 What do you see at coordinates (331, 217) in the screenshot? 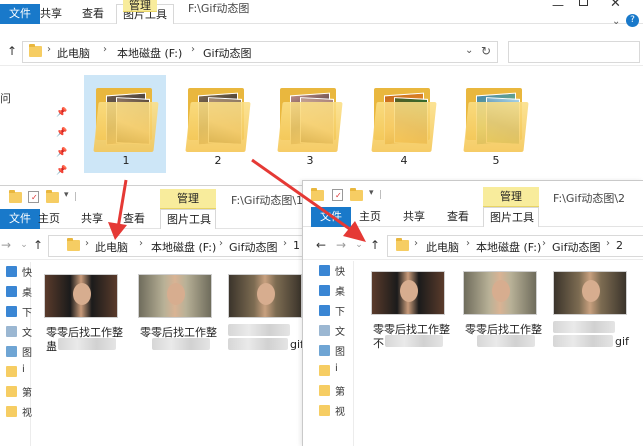
I see `tab-file: 文件` at bounding box center [331, 217].